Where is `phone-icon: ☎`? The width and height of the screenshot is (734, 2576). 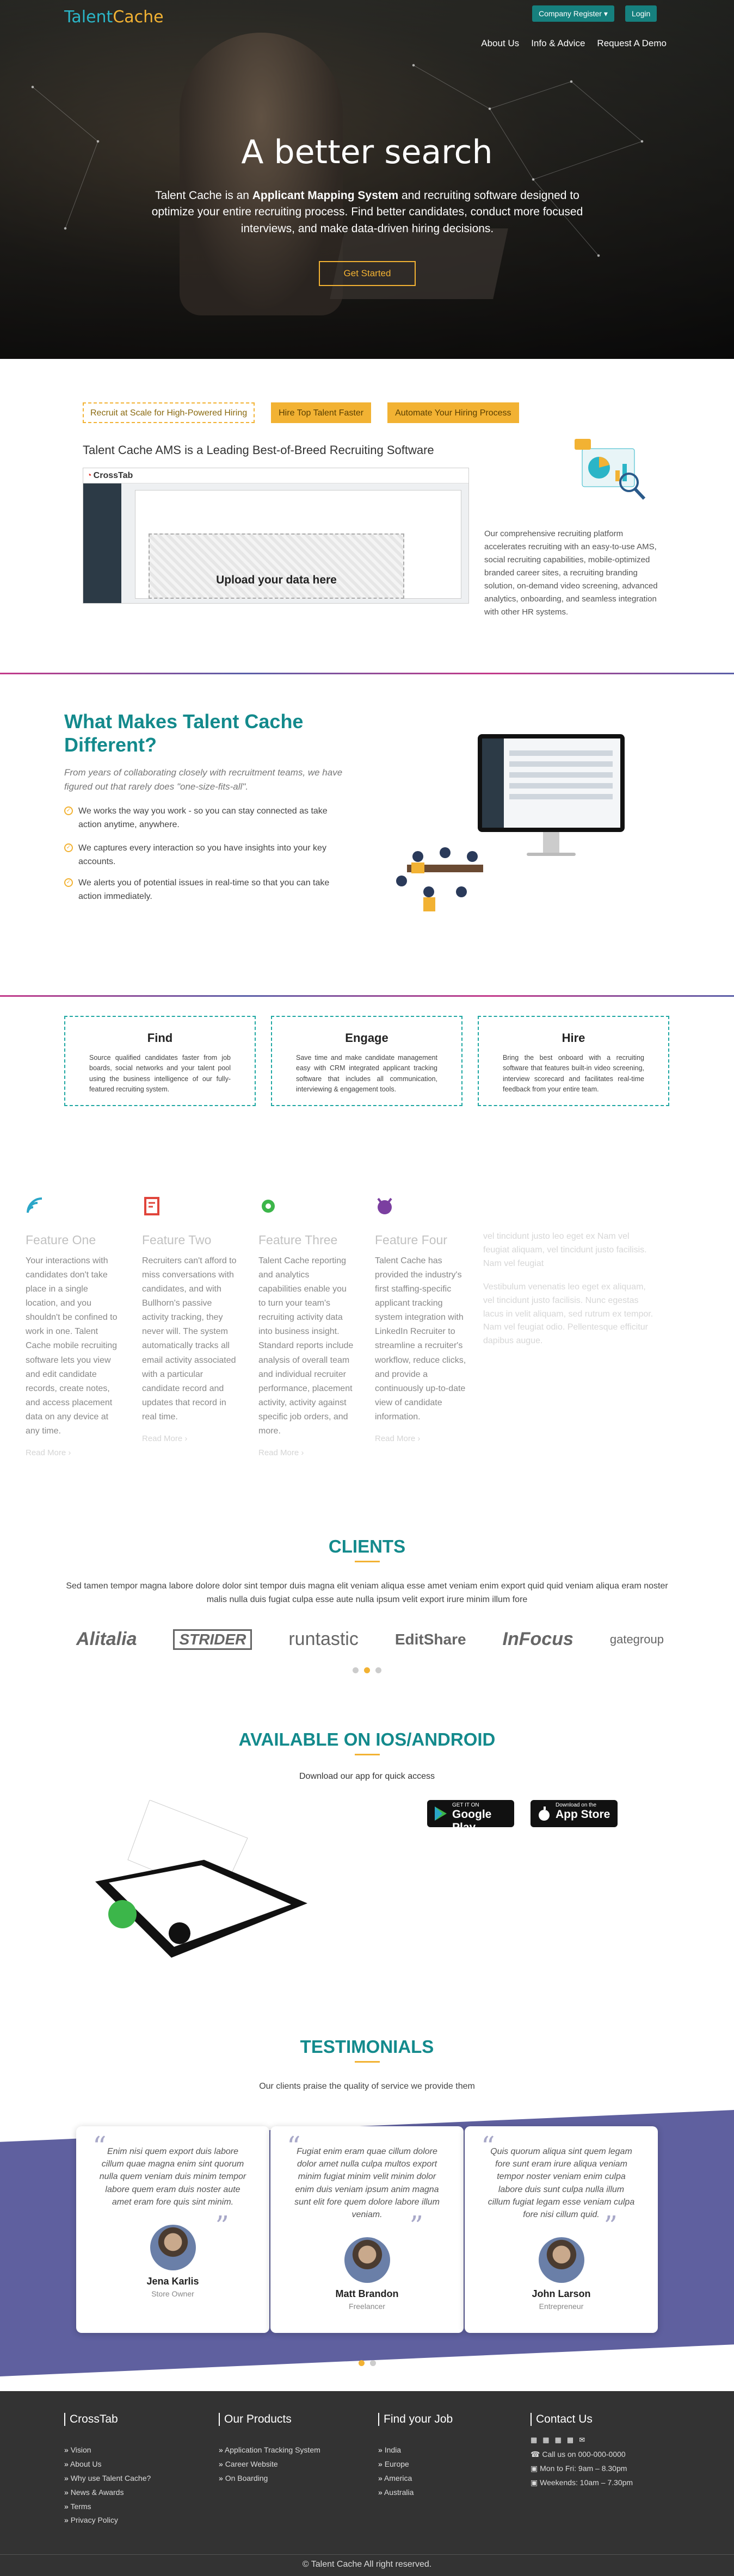 phone-icon: ☎ is located at coordinates (537, 2455).